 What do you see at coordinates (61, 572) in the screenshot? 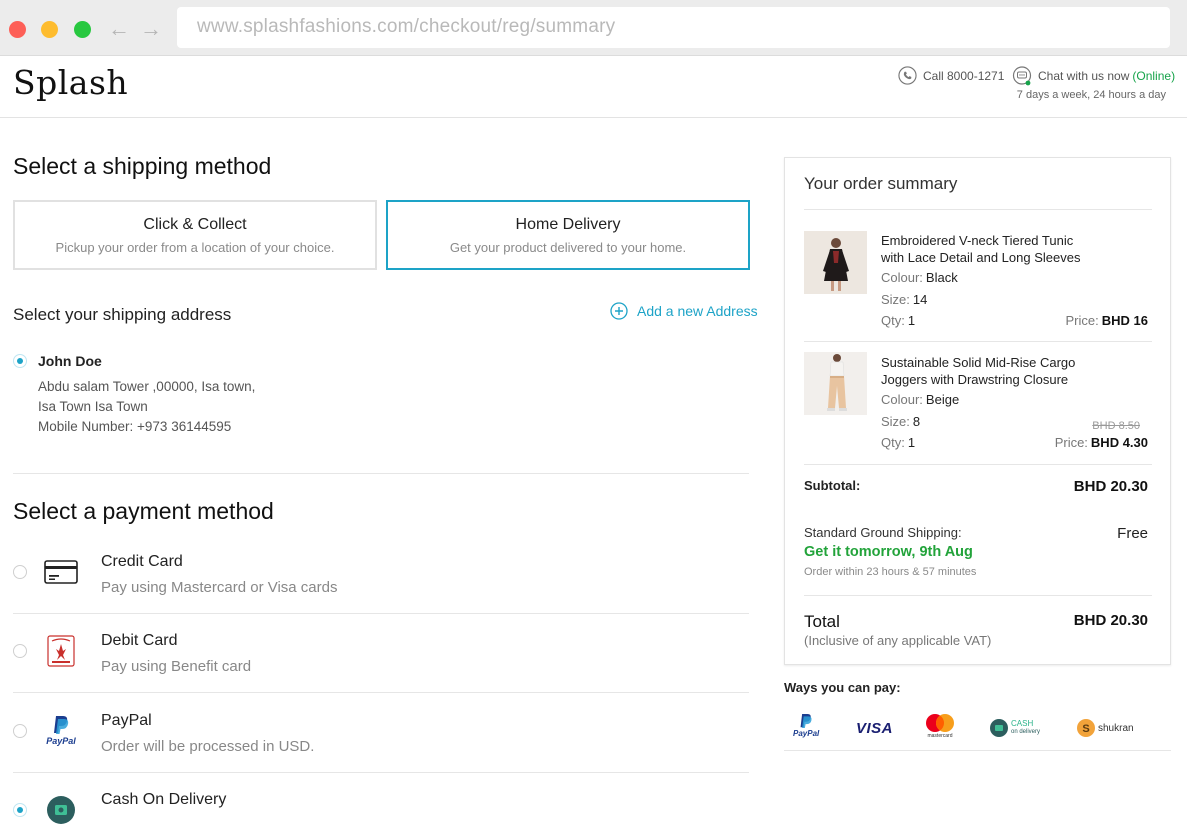
I see `credit-card-icon` at bounding box center [61, 572].